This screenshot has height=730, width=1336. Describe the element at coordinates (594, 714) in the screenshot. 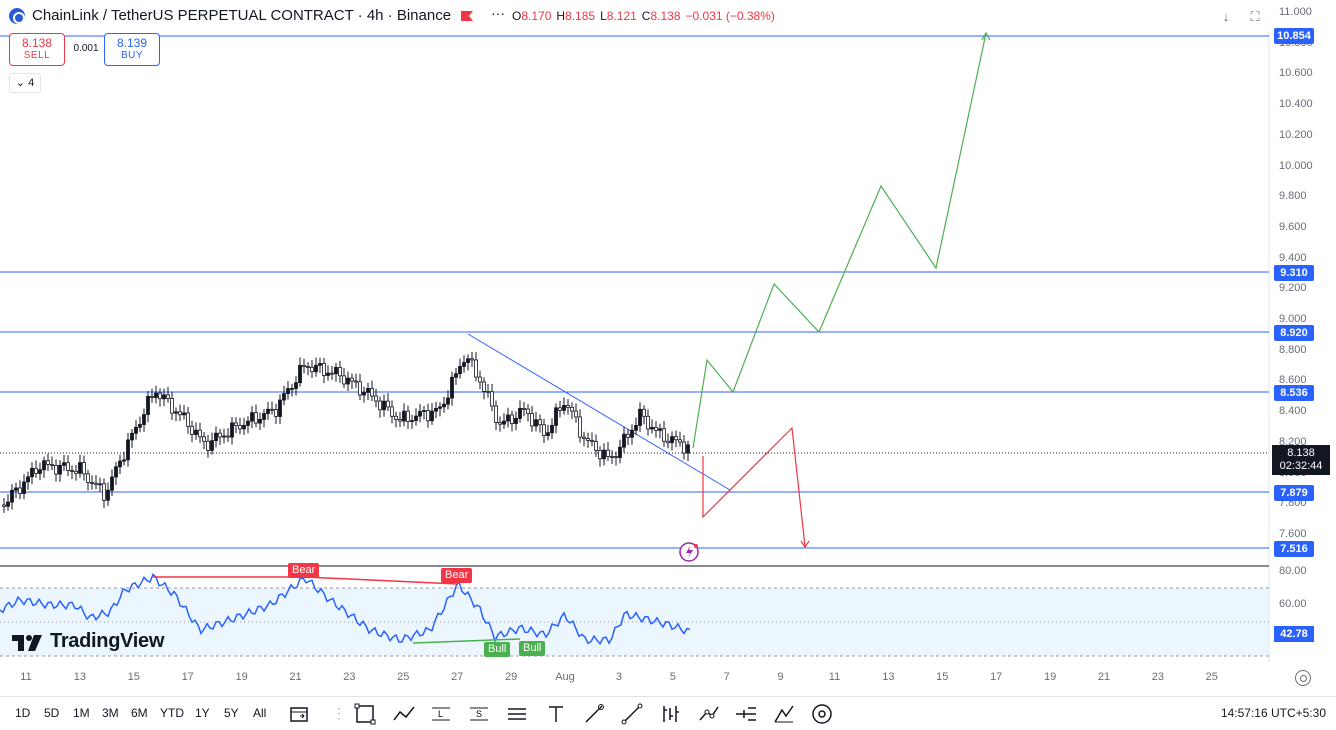

I see `brush-tool-icon` at that location.